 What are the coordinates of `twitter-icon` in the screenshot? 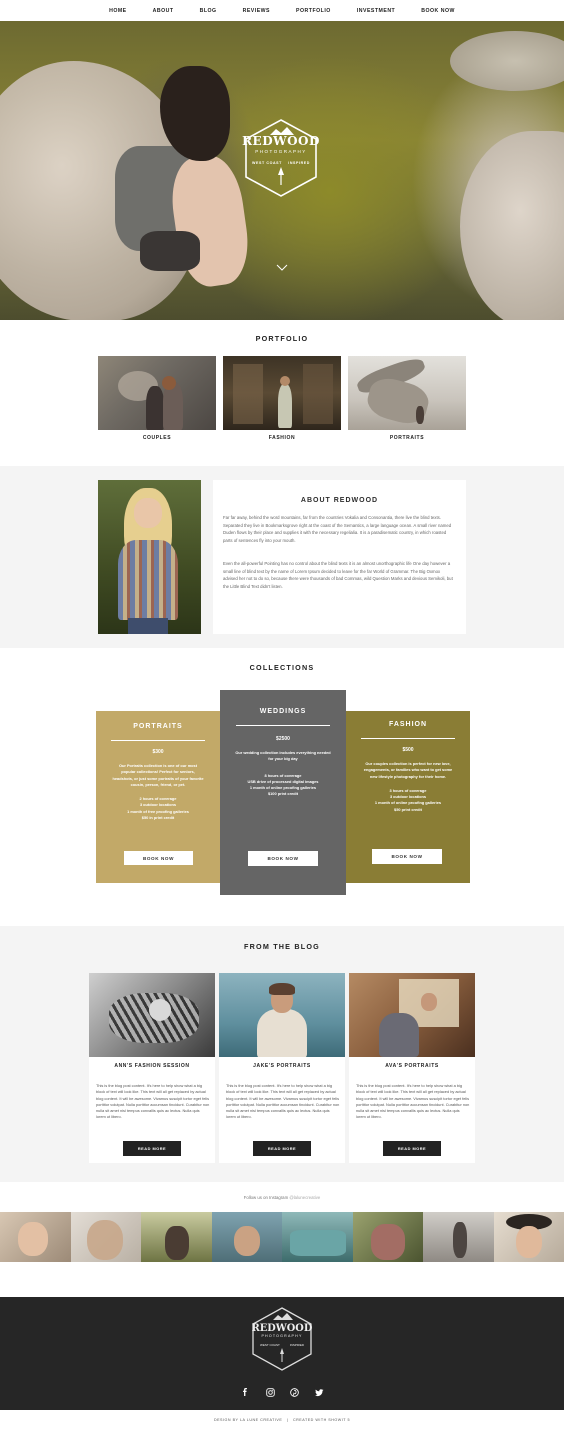 It's located at (319, 1392).